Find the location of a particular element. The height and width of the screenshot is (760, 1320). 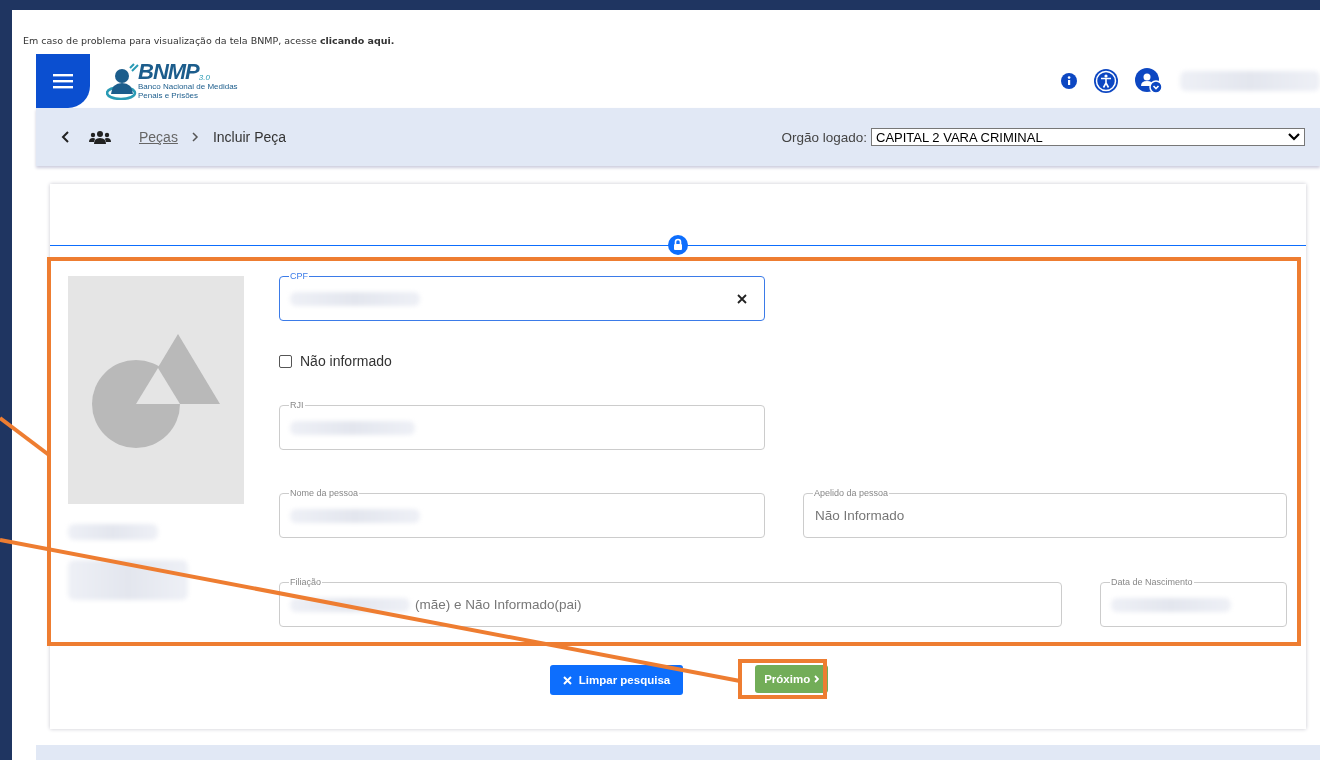

chevron-down-icon is located at coordinates (1294, 137).